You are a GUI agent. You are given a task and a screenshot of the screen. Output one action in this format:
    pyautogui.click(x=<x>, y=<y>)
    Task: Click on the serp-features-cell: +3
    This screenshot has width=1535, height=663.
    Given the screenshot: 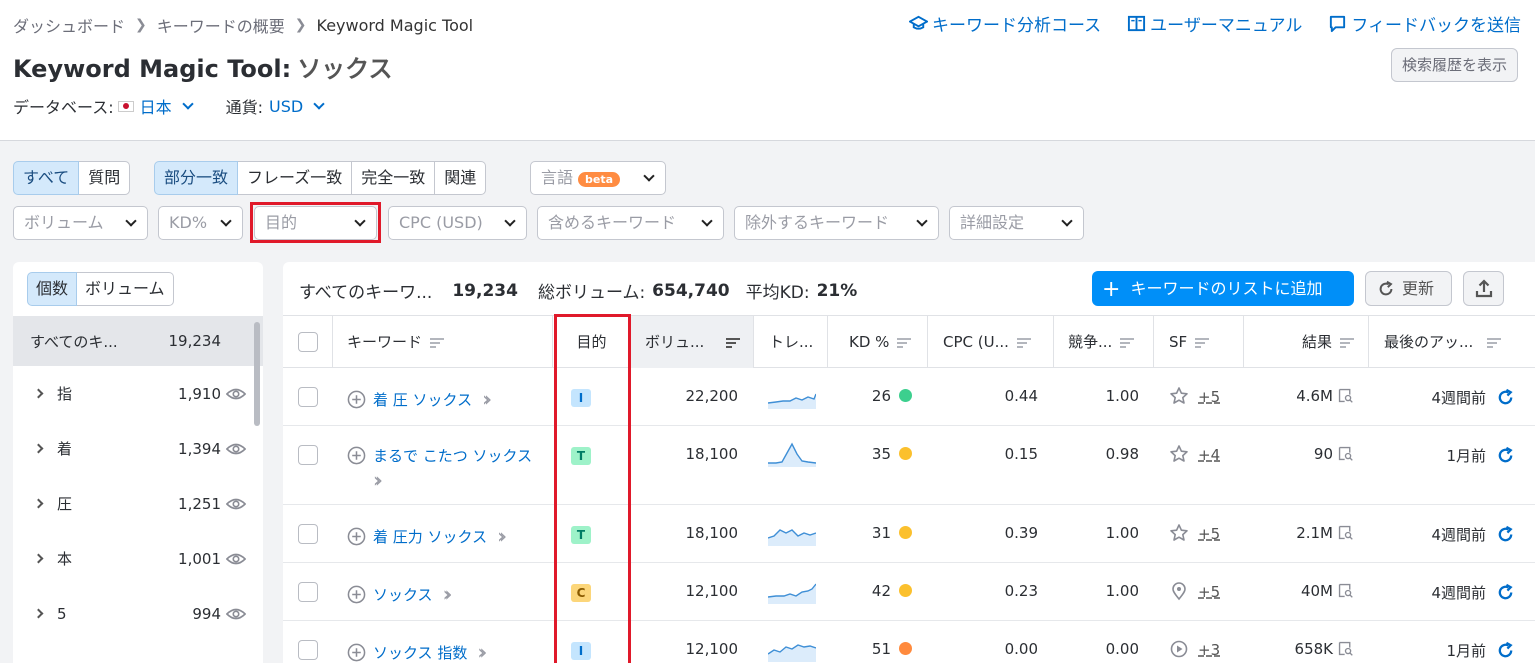 What is the action you would take?
    pyautogui.click(x=1194, y=649)
    